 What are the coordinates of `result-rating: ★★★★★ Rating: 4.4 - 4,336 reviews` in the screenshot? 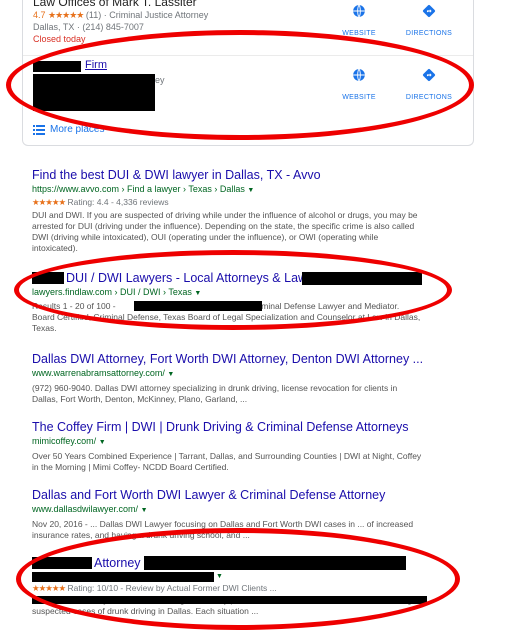 It's located at (242, 202).